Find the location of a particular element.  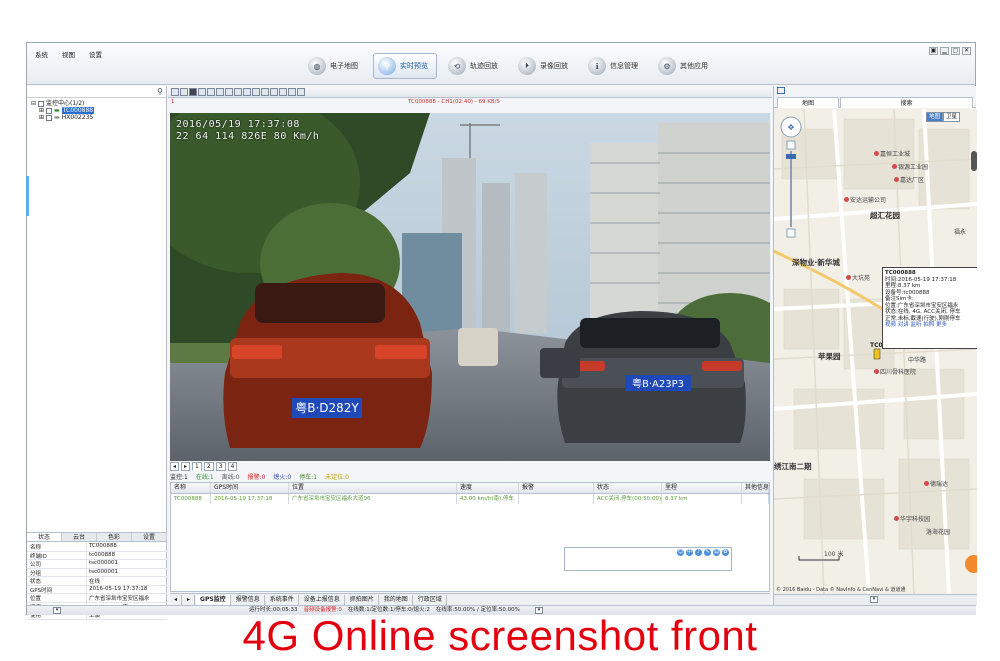

layout-1-icon is located at coordinates (175, 91).